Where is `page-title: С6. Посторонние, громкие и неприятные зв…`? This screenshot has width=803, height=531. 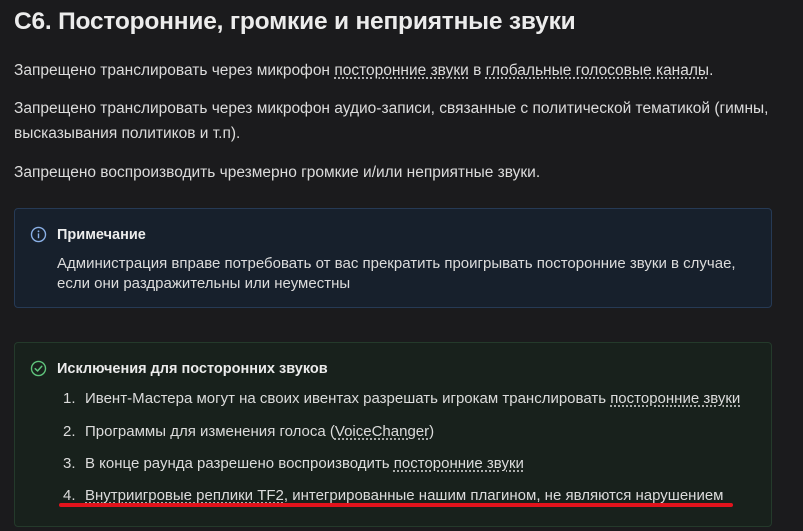 page-title: С6. Посторонние, громкие и неприятные зв… is located at coordinates (295, 21).